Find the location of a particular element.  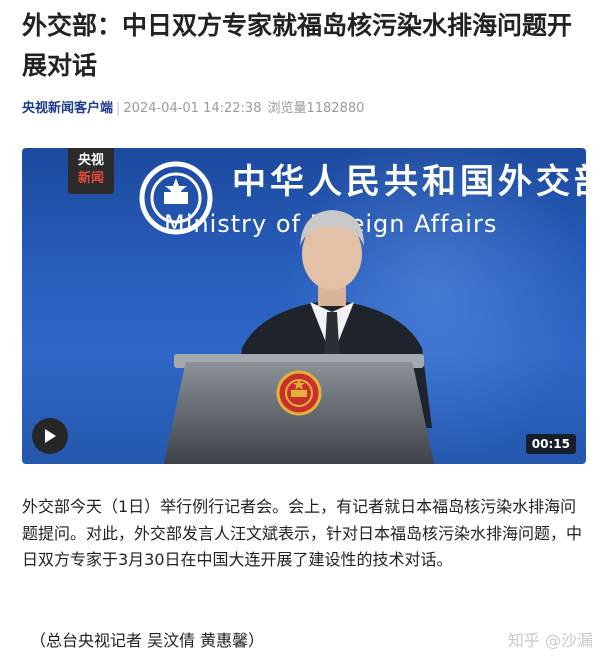

play-icon is located at coordinates (50, 436).